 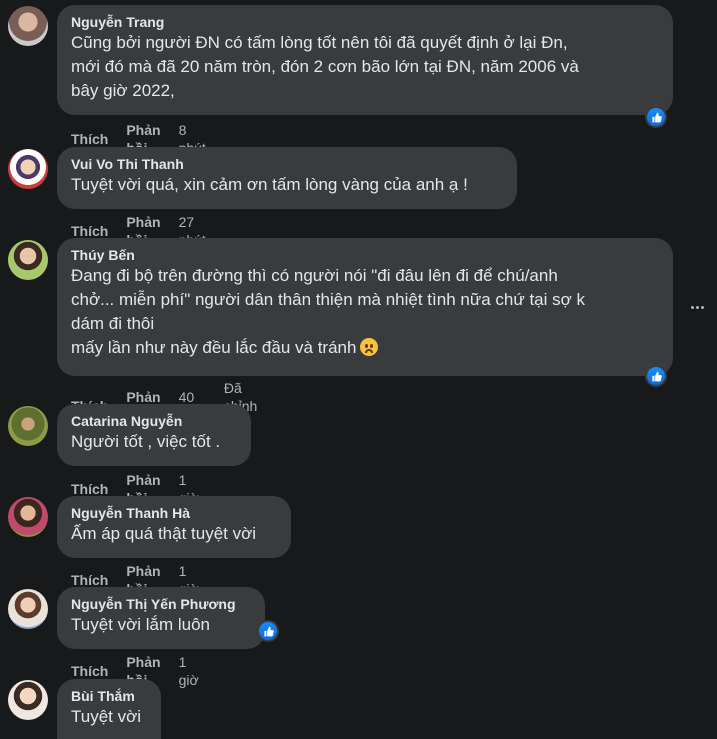 I want to click on more-options-icon, so click(x=697, y=307).